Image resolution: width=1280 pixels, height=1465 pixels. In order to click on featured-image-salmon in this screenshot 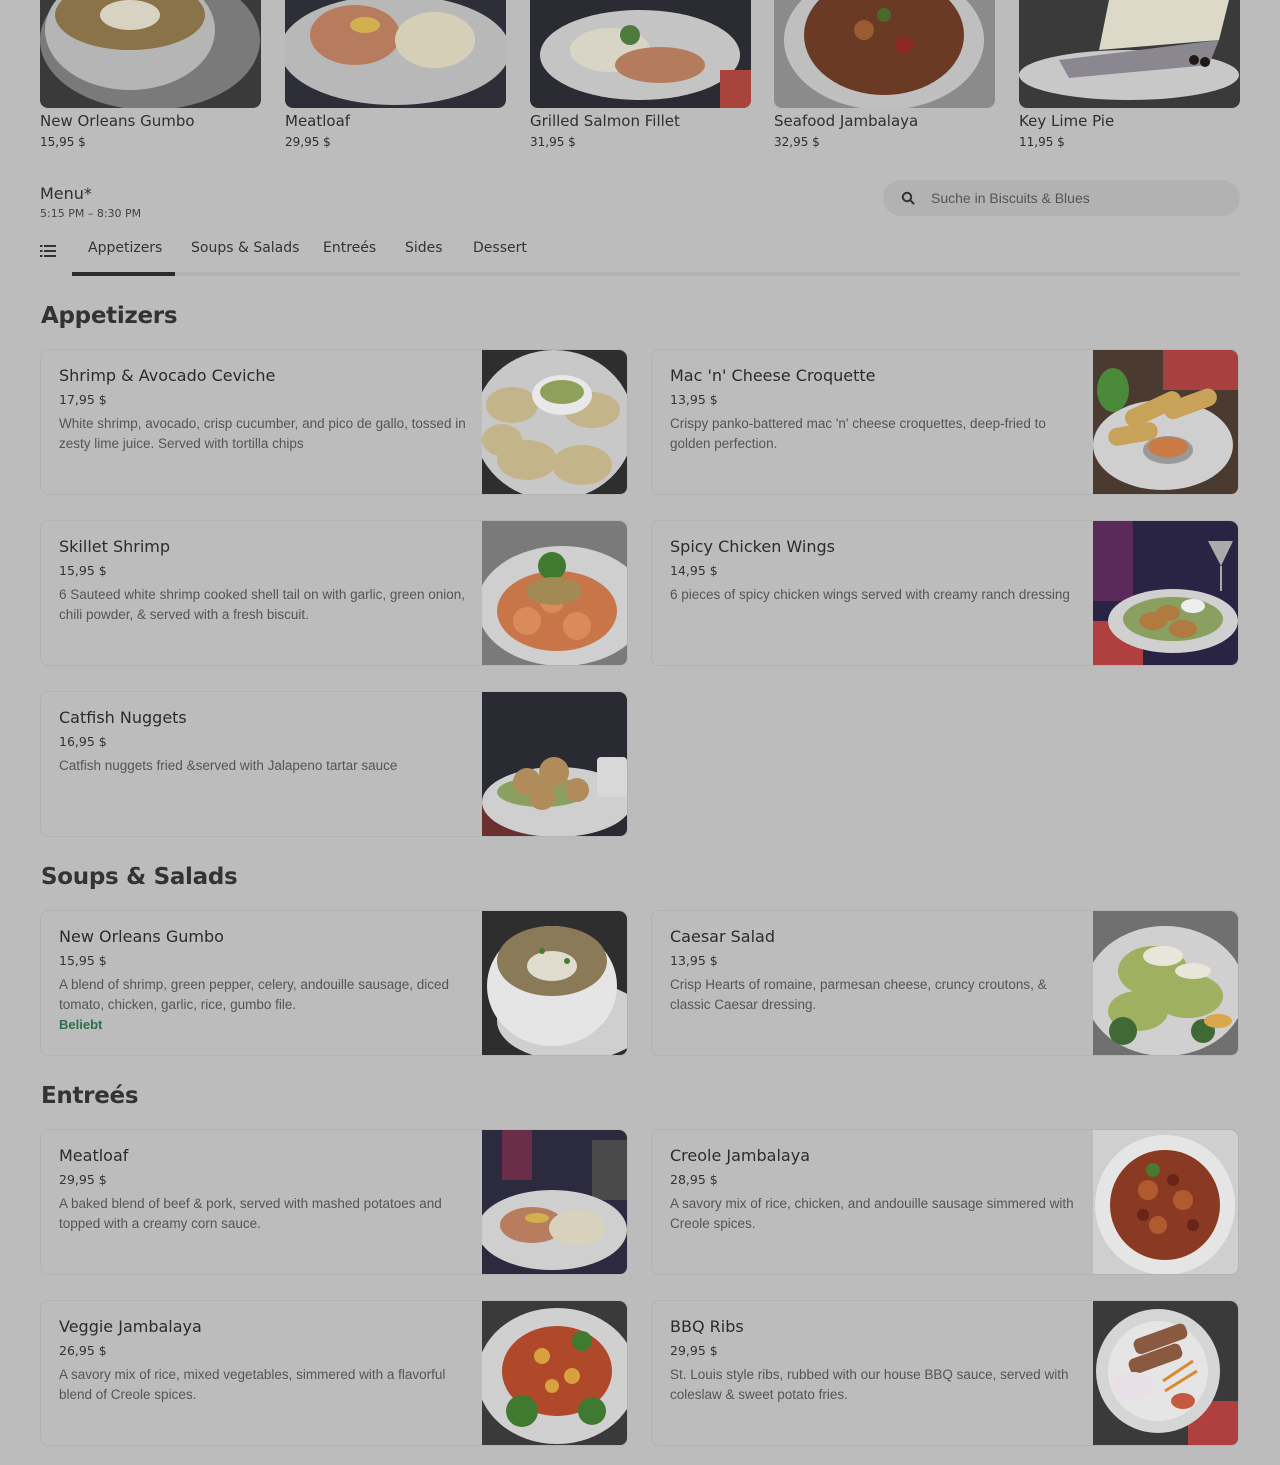, I will do `click(640, 54)`.